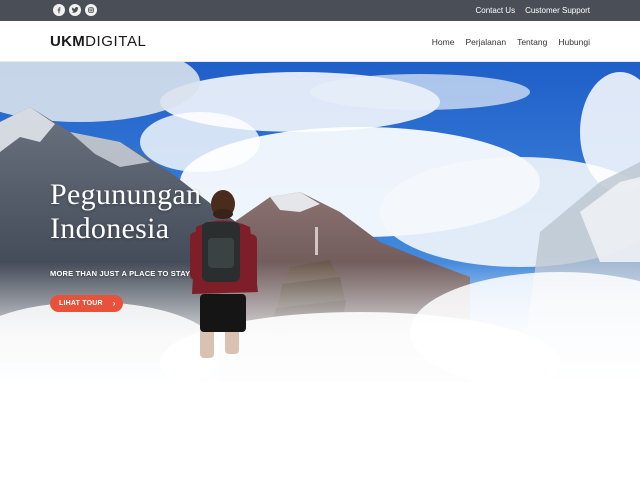 The height and width of the screenshot is (480, 640). I want to click on logo-bold-text: UKM, so click(68, 41).